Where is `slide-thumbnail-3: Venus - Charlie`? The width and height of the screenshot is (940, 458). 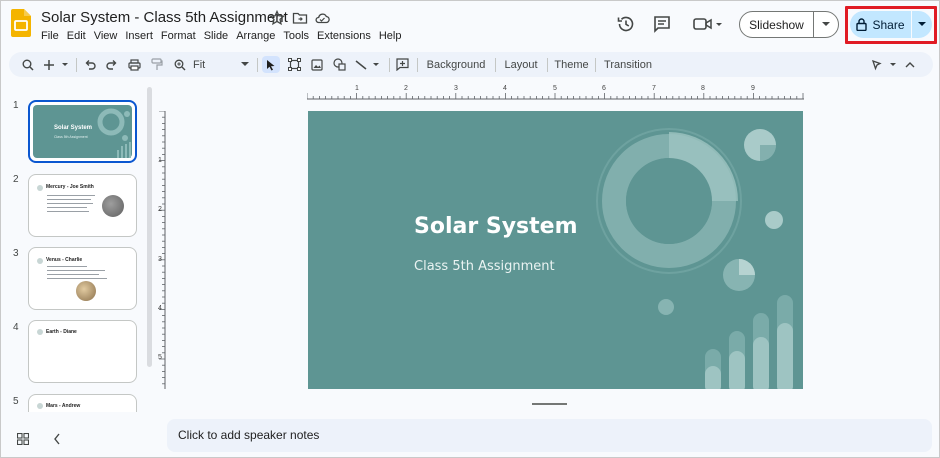 slide-thumbnail-3: Venus - Charlie is located at coordinates (82, 278).